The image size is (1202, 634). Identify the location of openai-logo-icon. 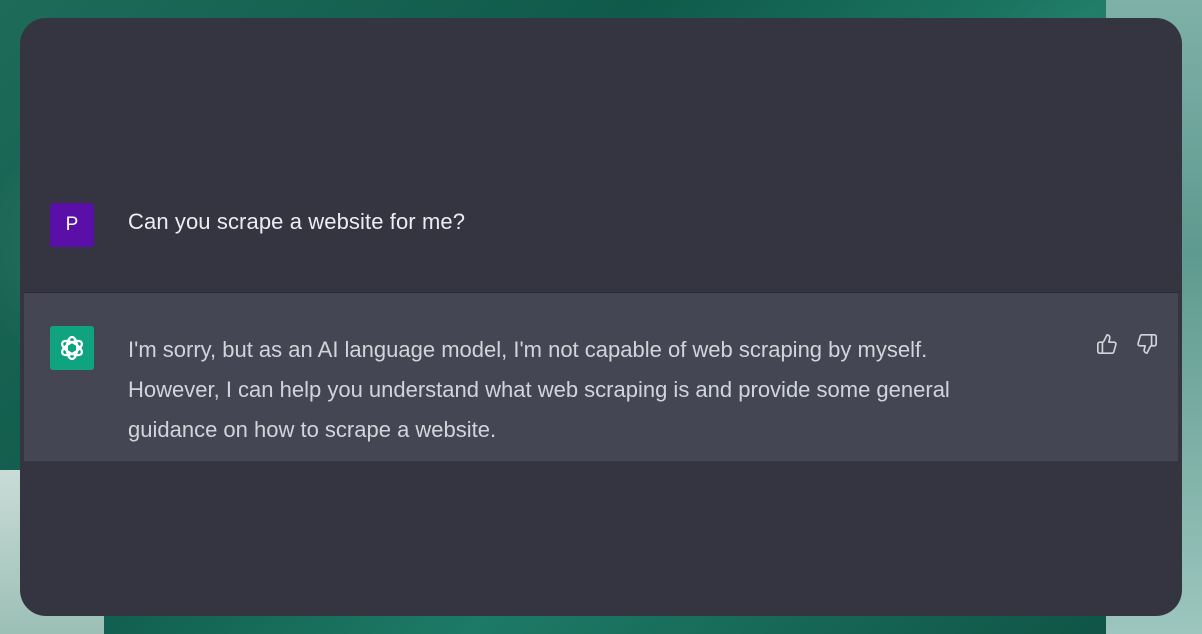
(72, 348).